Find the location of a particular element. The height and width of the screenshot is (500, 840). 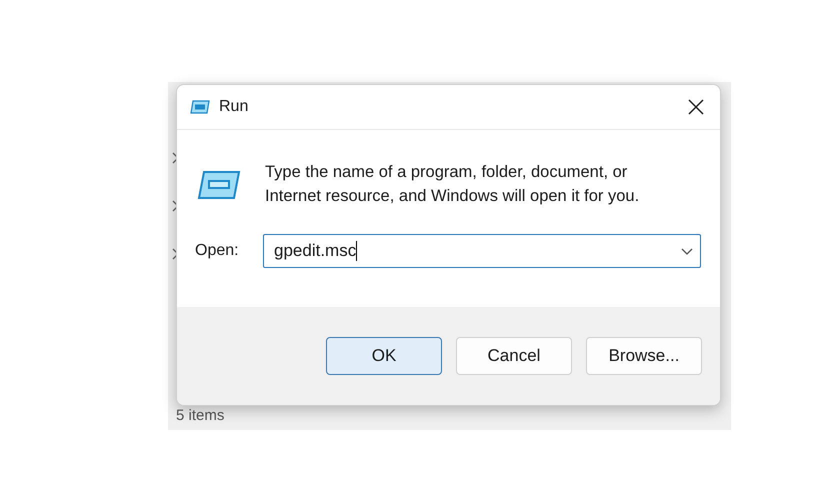

dropdown-icon is located at coordinates (687, 251).